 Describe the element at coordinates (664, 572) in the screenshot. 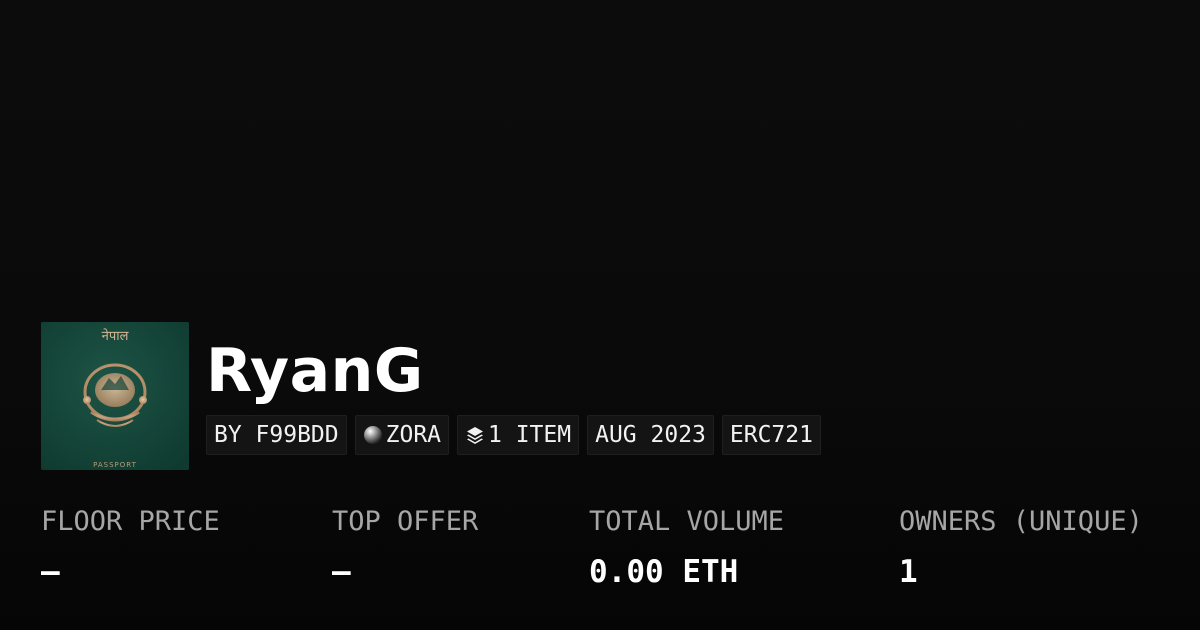

I see `total-volume-value: 0.00 ETH` at that location.